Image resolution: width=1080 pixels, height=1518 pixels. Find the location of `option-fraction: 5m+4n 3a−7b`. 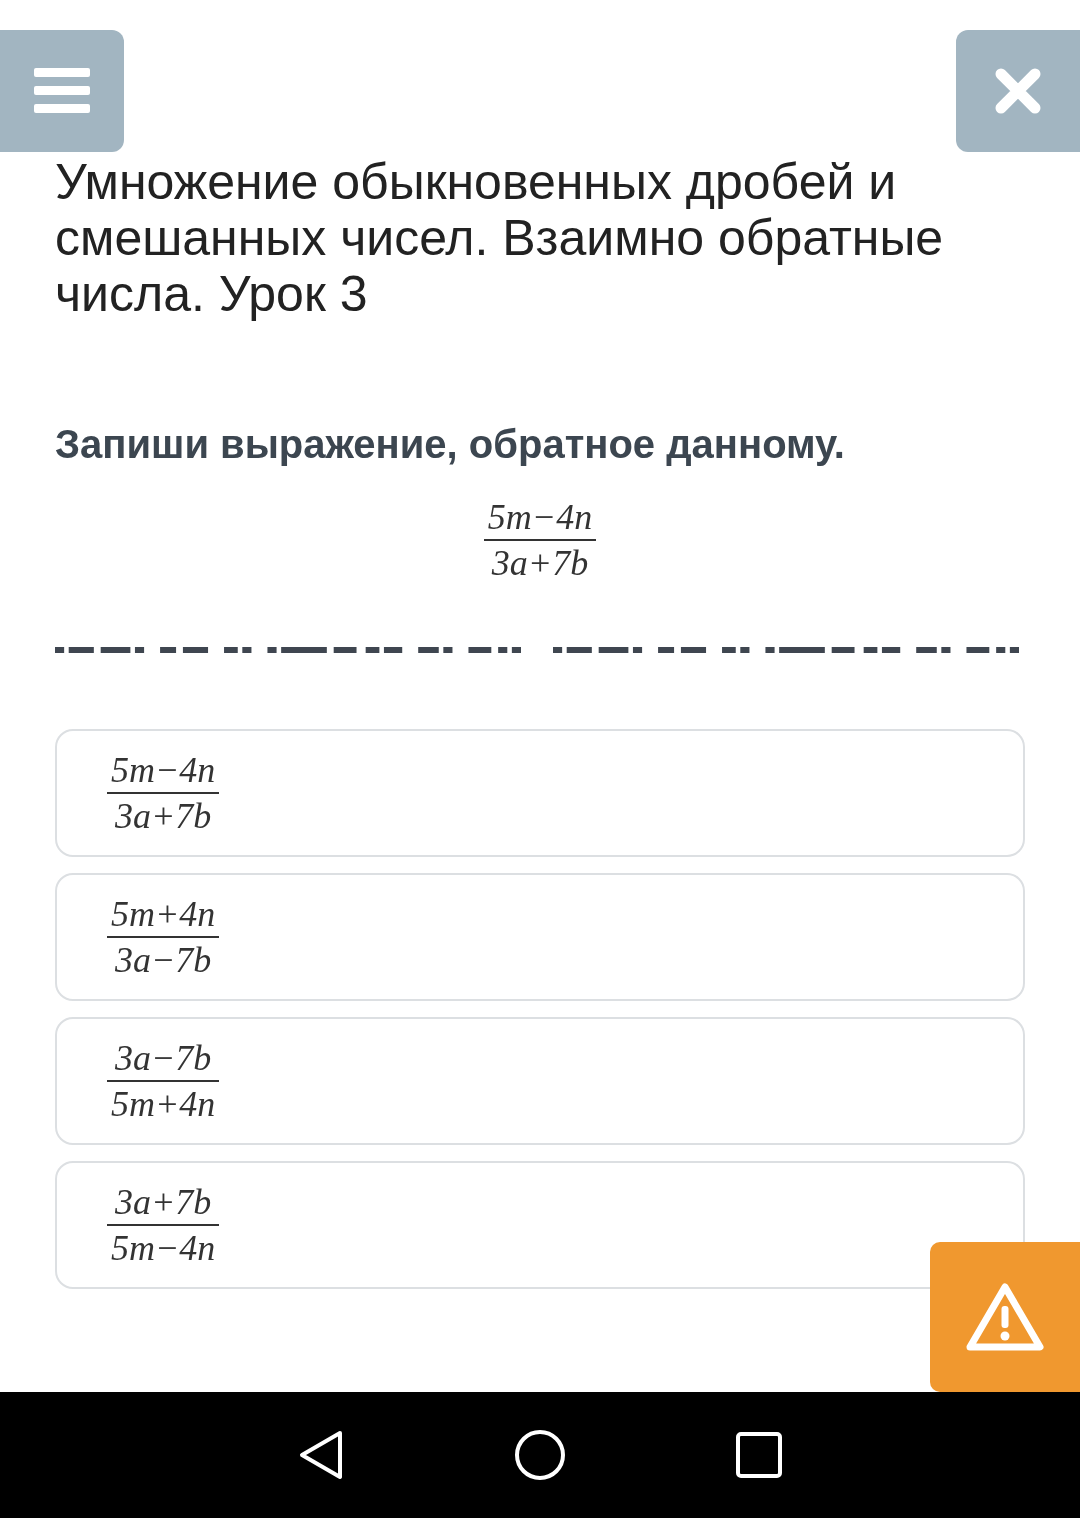

option-fraction: 5m+4n 3a−7b is located at coordinates (163, 937).